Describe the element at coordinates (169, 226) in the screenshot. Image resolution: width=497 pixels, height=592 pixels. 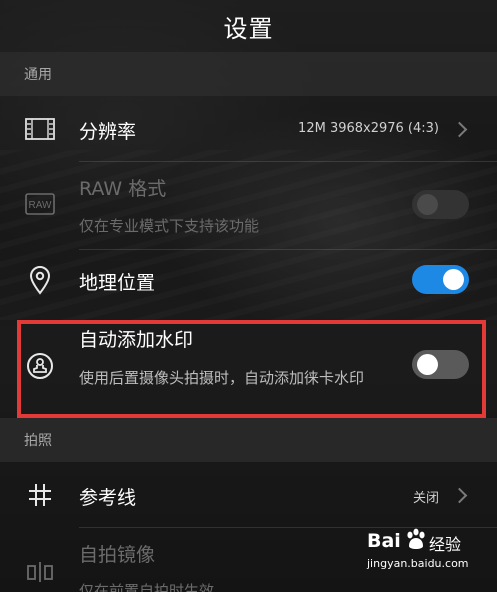
I see `setting-subtitle: 仅在专业模式下支持该功能` at that location.